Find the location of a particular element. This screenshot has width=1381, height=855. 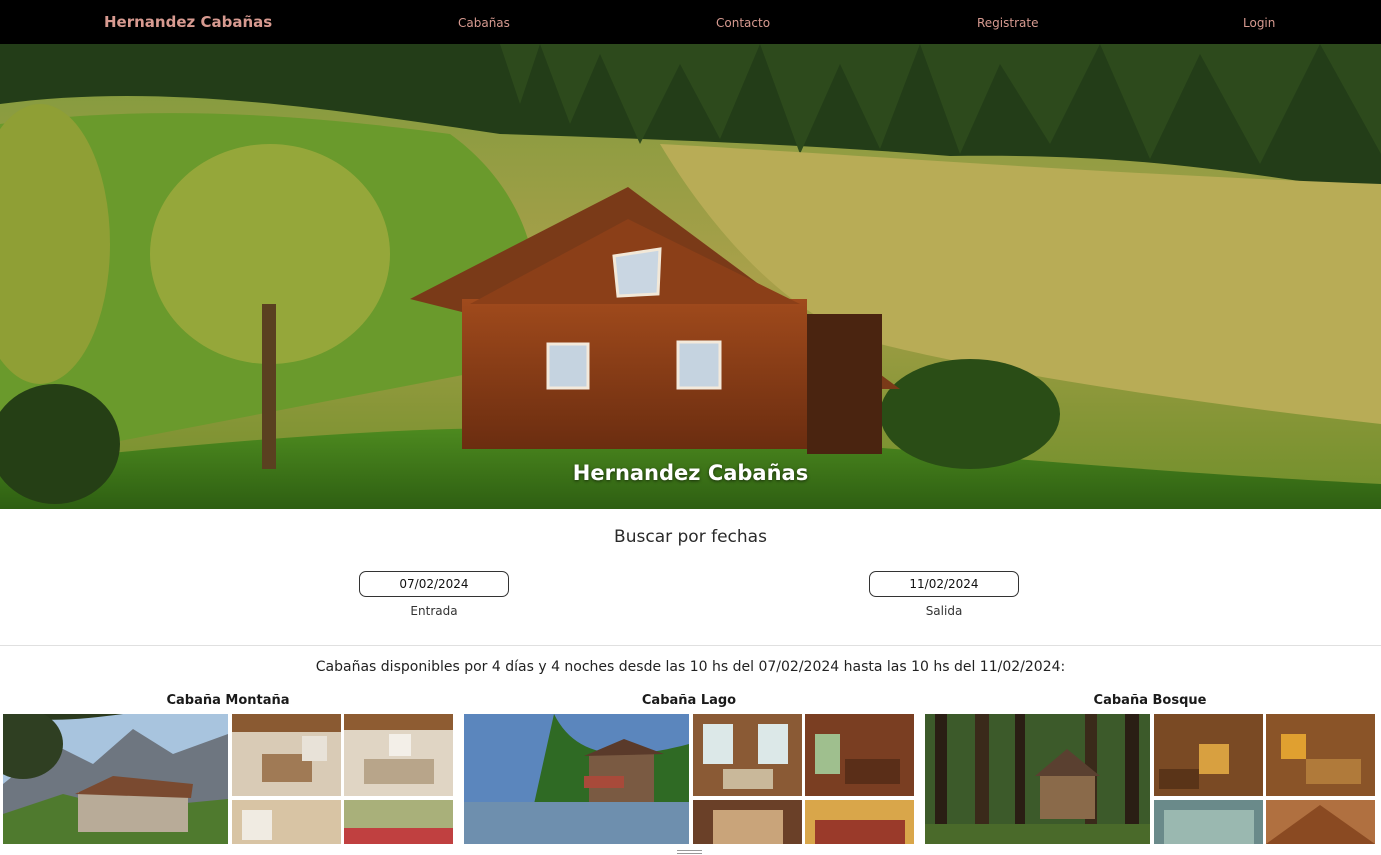

salida-label: Salida is located at coordinates (944, 611).